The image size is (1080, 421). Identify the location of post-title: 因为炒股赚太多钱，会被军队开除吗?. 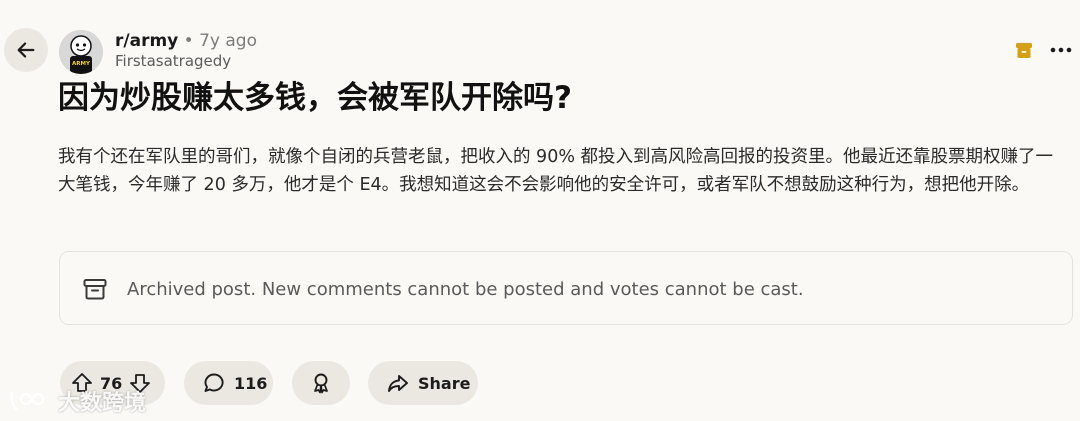
(315, 98).